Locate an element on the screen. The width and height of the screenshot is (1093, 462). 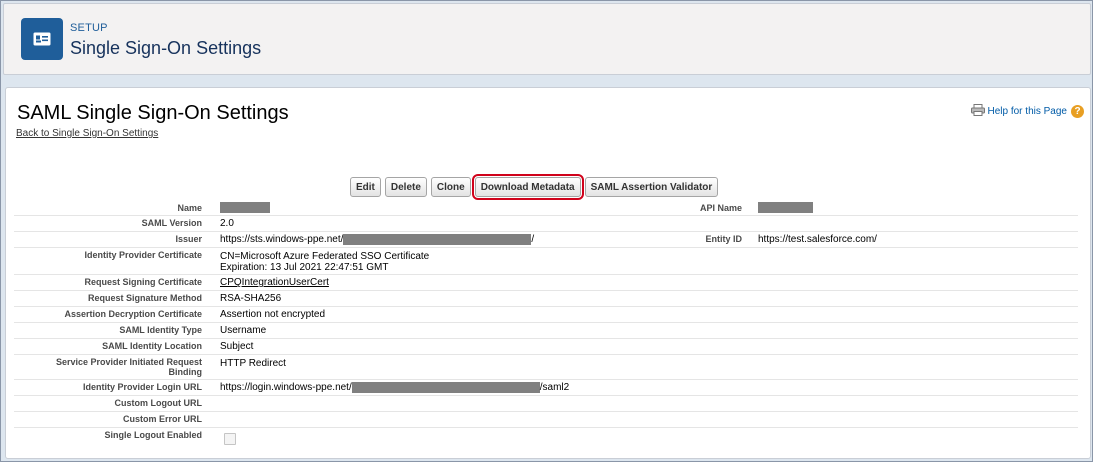
saml-identity-location-label: SAML Identity Location is located at coordinates (152, 346).